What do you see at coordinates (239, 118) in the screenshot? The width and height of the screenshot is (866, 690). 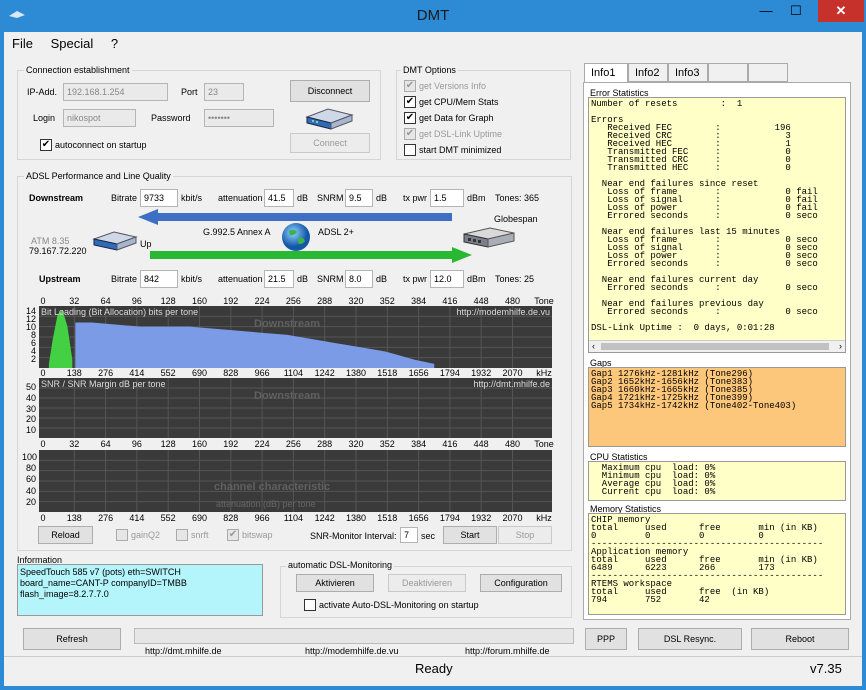 I see `password-field` at bounding box center [239, 118].